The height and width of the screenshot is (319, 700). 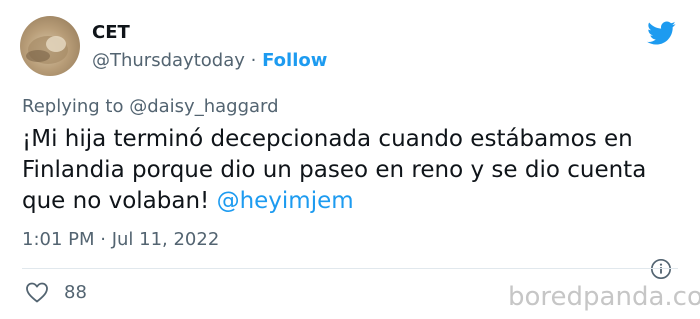 I want to click on tweet-text-line: que no volaban!, so click(x=116, y=201).